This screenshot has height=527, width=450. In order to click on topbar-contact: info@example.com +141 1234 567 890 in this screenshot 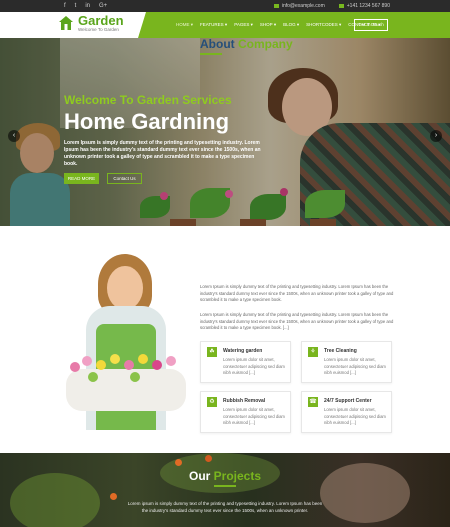, I will do `click(331, 6)`.